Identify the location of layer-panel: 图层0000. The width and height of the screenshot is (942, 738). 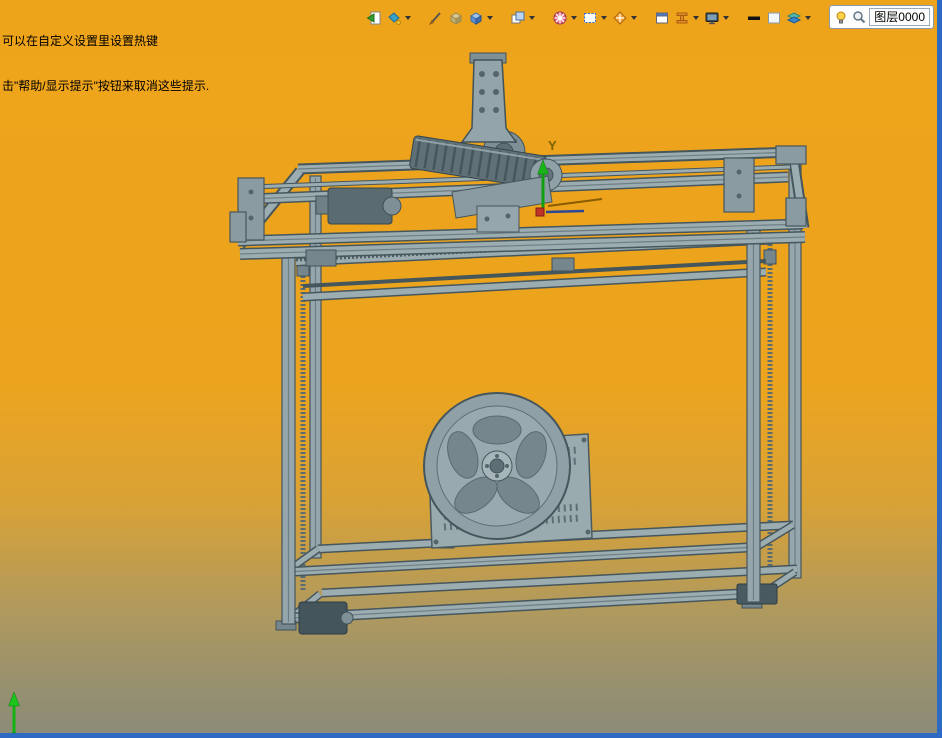
(881, 17).